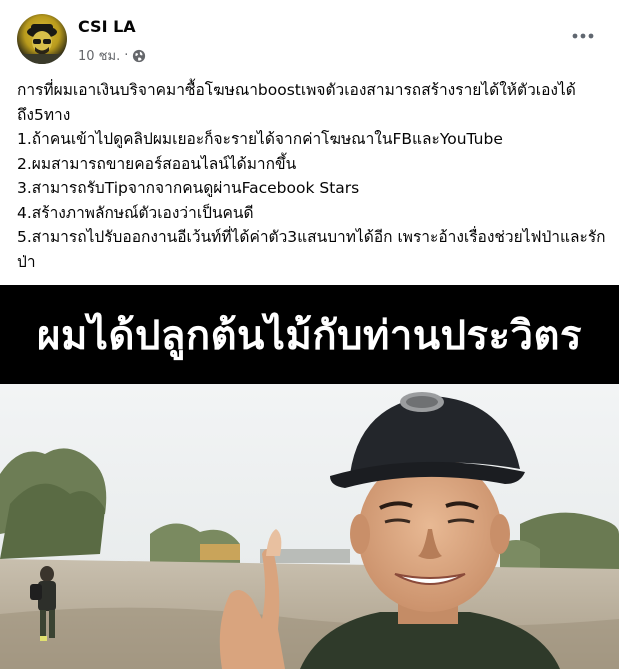 The image size is (619, 669). What do you see at coordinates (157, 163) in the screenshot?
I see `post-text-line: 2.ผมสามารถขายคอร์สออนไลน์ได้มากขึ้น` at bounding box center [157, 163].